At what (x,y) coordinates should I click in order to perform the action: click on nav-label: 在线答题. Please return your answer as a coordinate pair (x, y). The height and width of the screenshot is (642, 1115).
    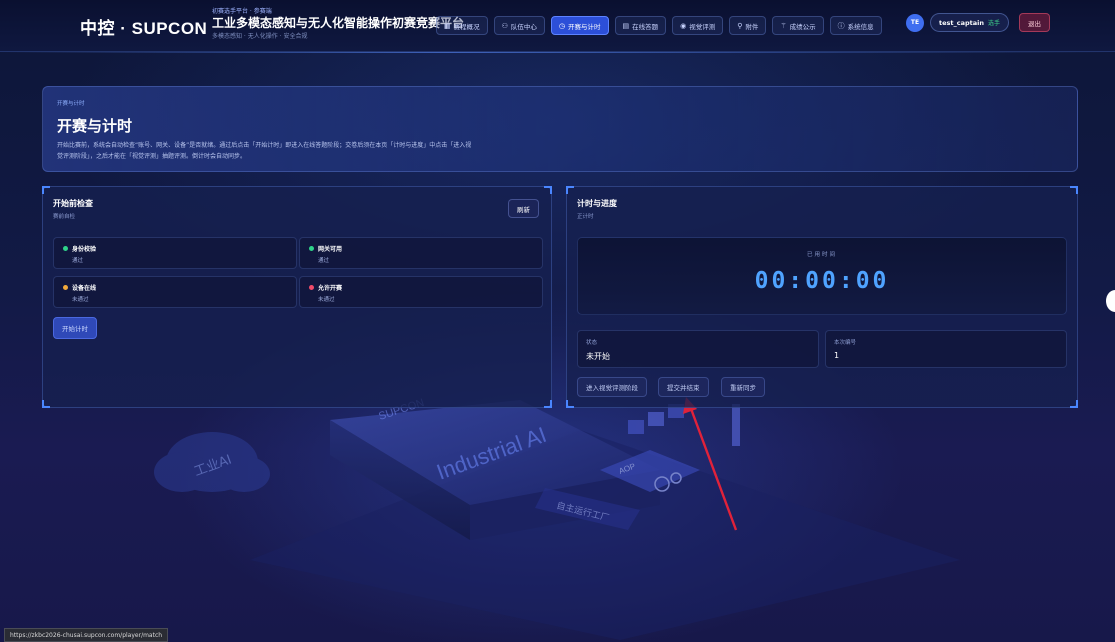
    Looking at the image, I should click on (645, 26).